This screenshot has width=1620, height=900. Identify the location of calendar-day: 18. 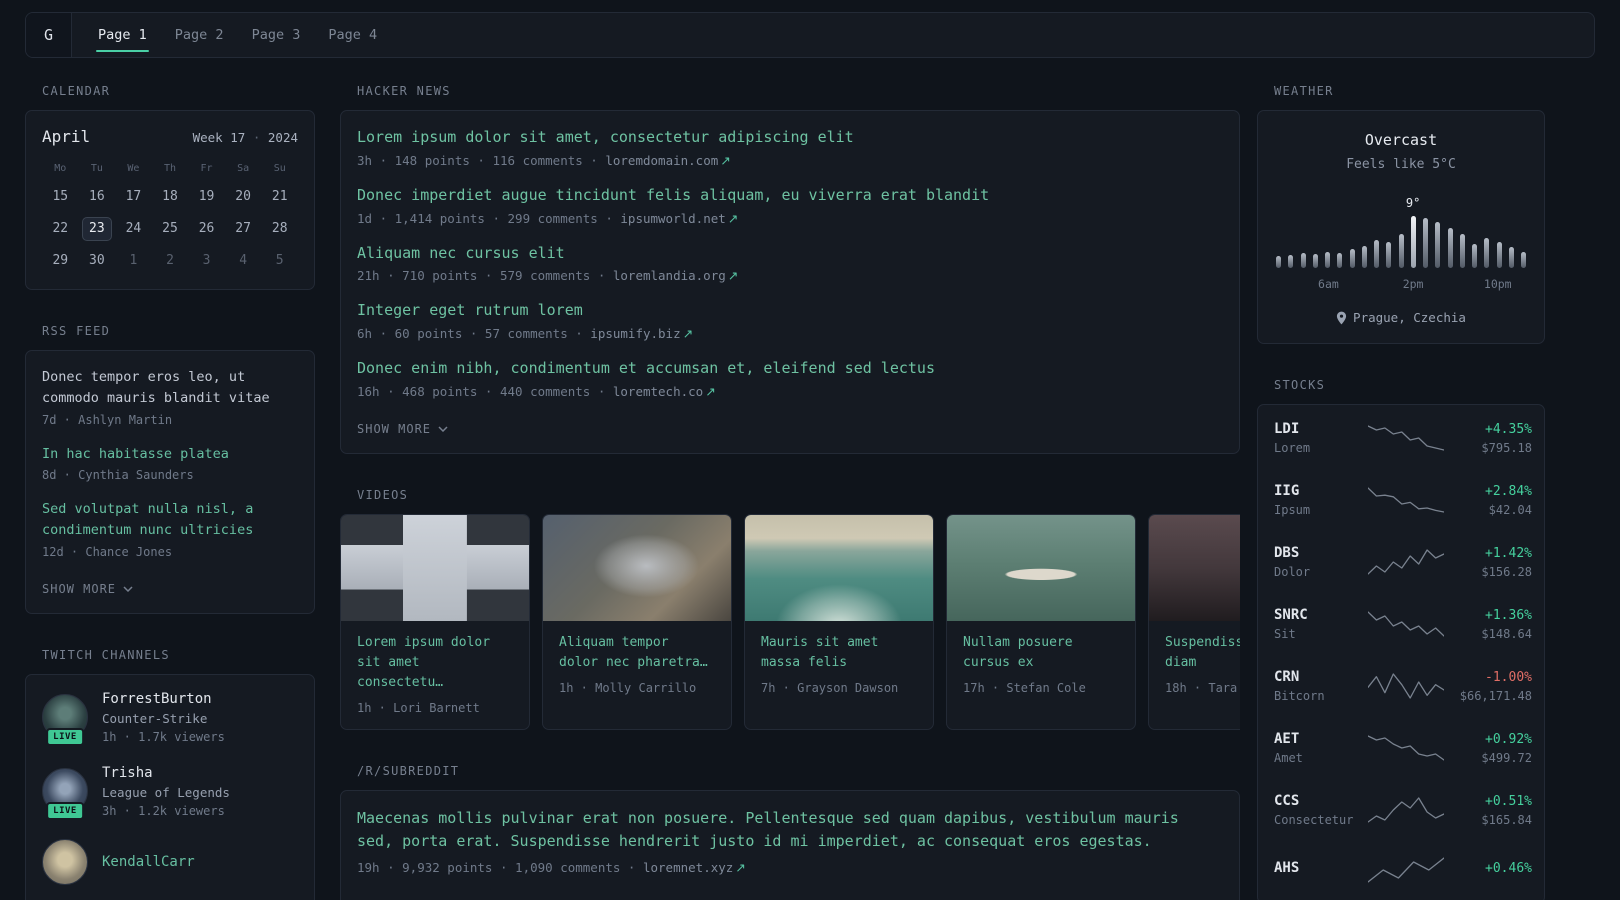
(170, 197).